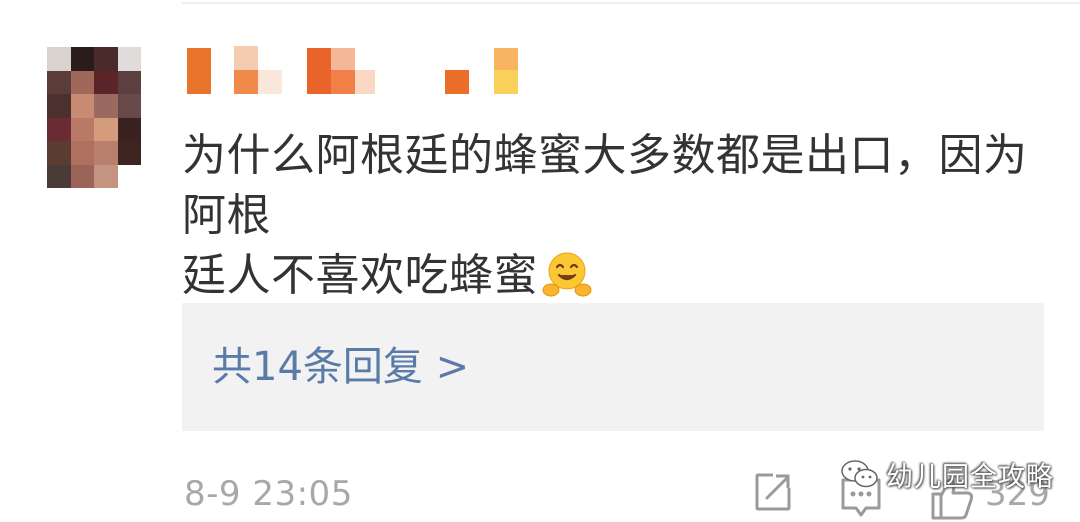 The width and height of the screenshot is (1080, 522). Describe the element at coordinates (360, 275) in the screenshot. I see `comment-line-2-text: 廷人不喜欢吃蜂蜜` at that location.